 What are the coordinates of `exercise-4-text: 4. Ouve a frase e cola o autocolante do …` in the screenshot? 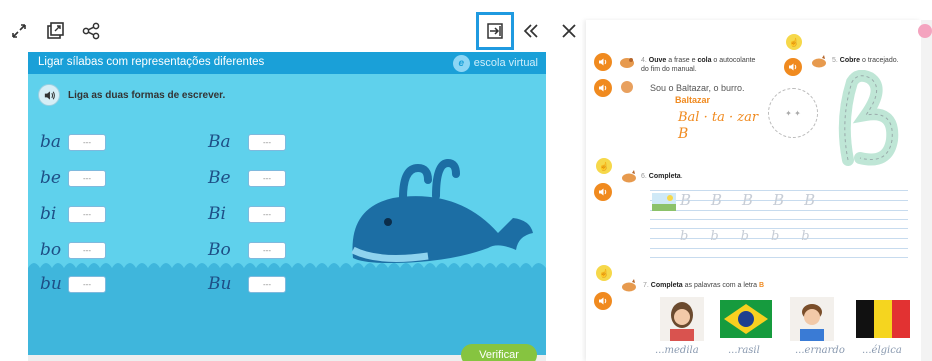 It's located at (698, 65).